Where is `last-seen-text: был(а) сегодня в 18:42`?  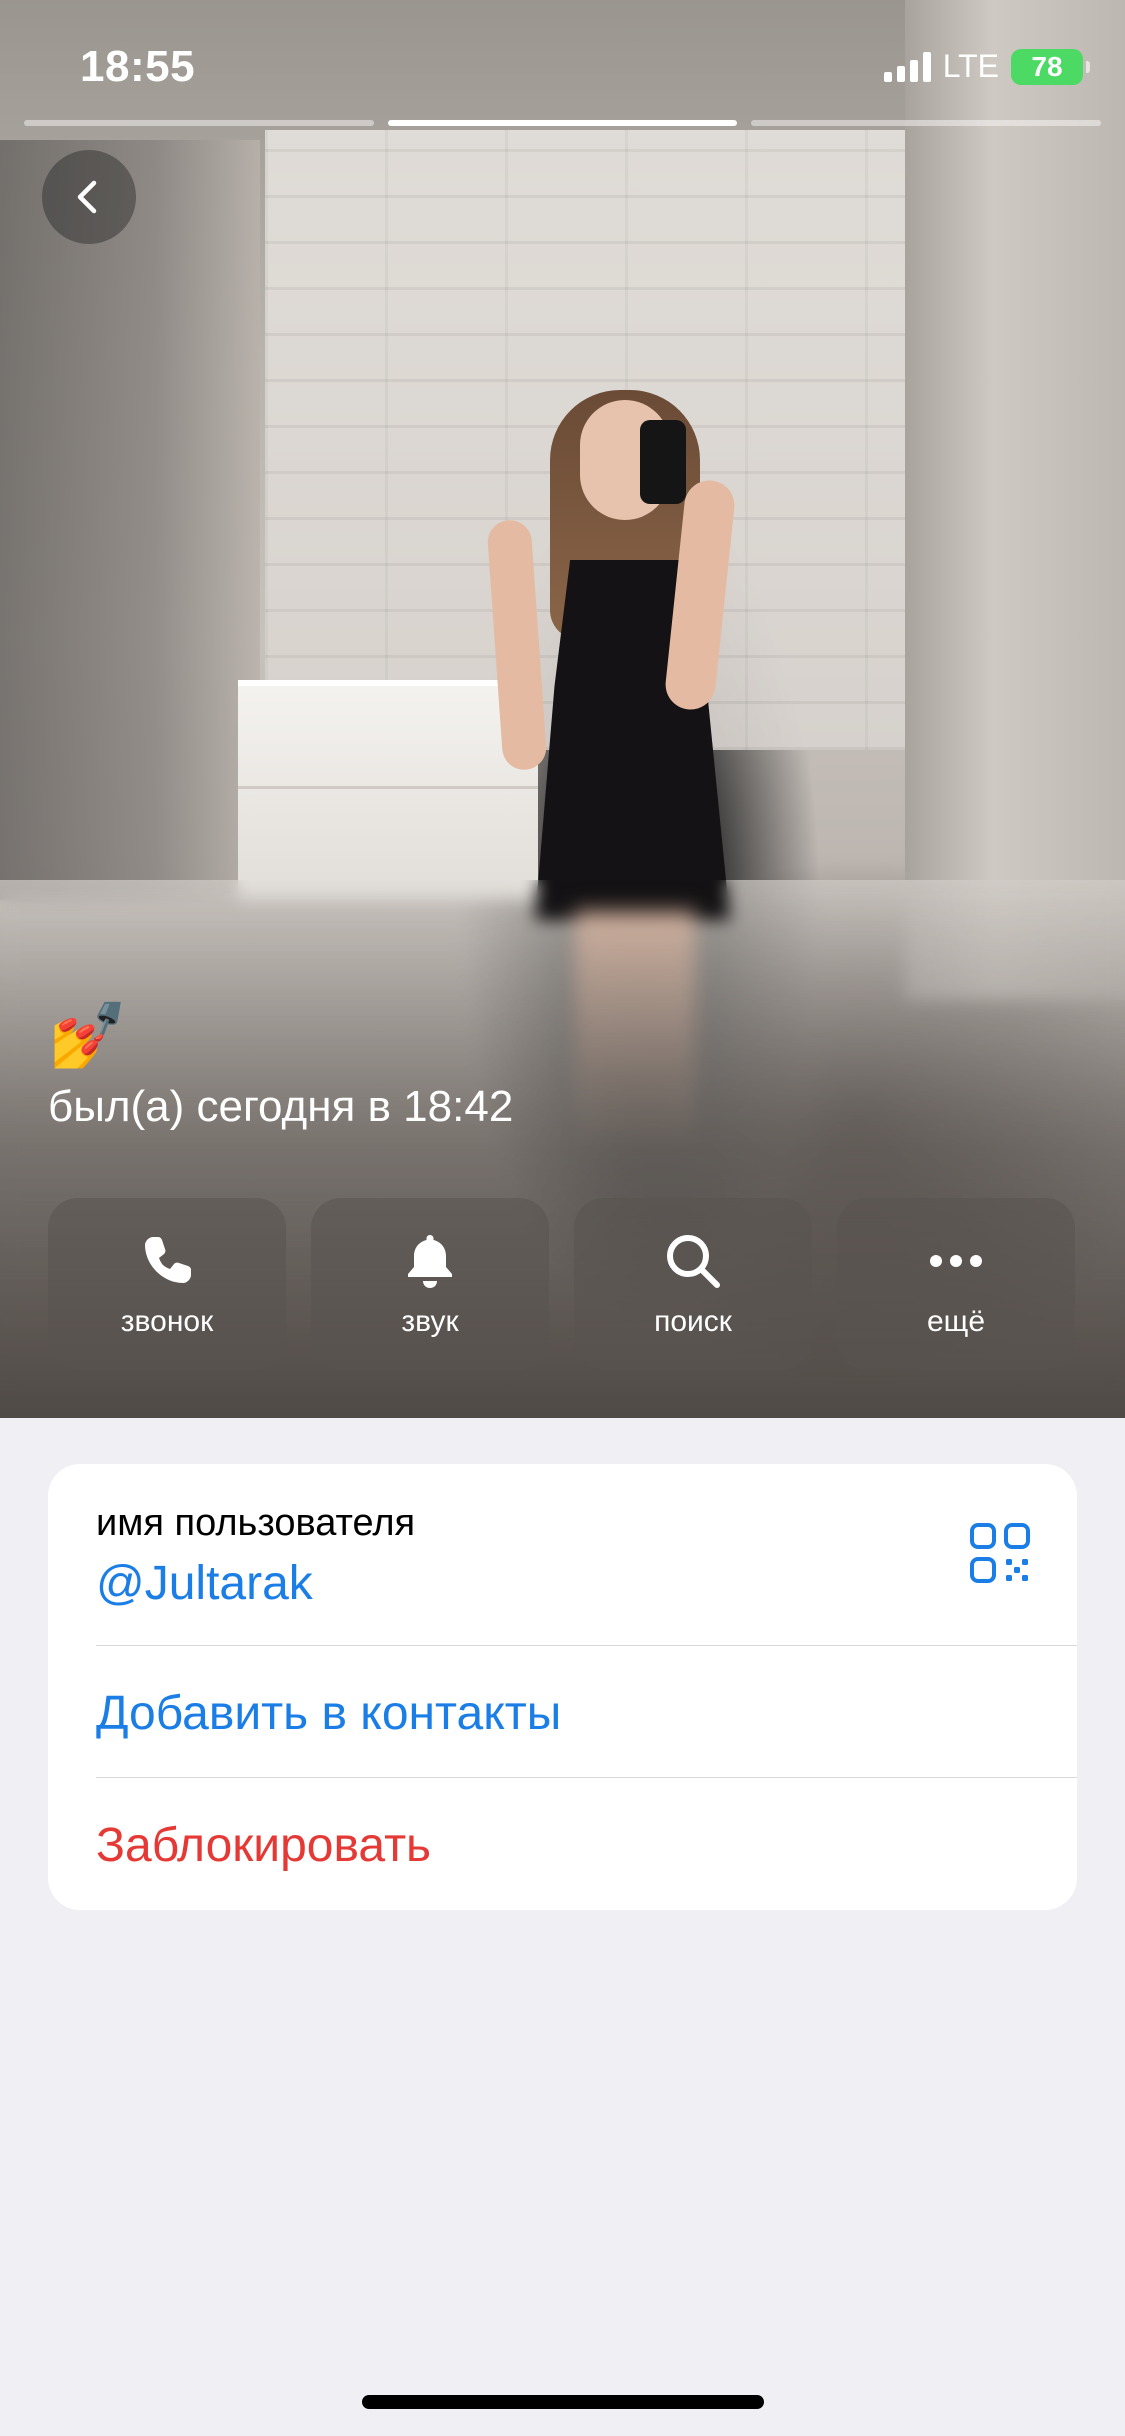
last-seen-text: был(а) сегодня в 18:42 is located at coordinates (281, 1106).